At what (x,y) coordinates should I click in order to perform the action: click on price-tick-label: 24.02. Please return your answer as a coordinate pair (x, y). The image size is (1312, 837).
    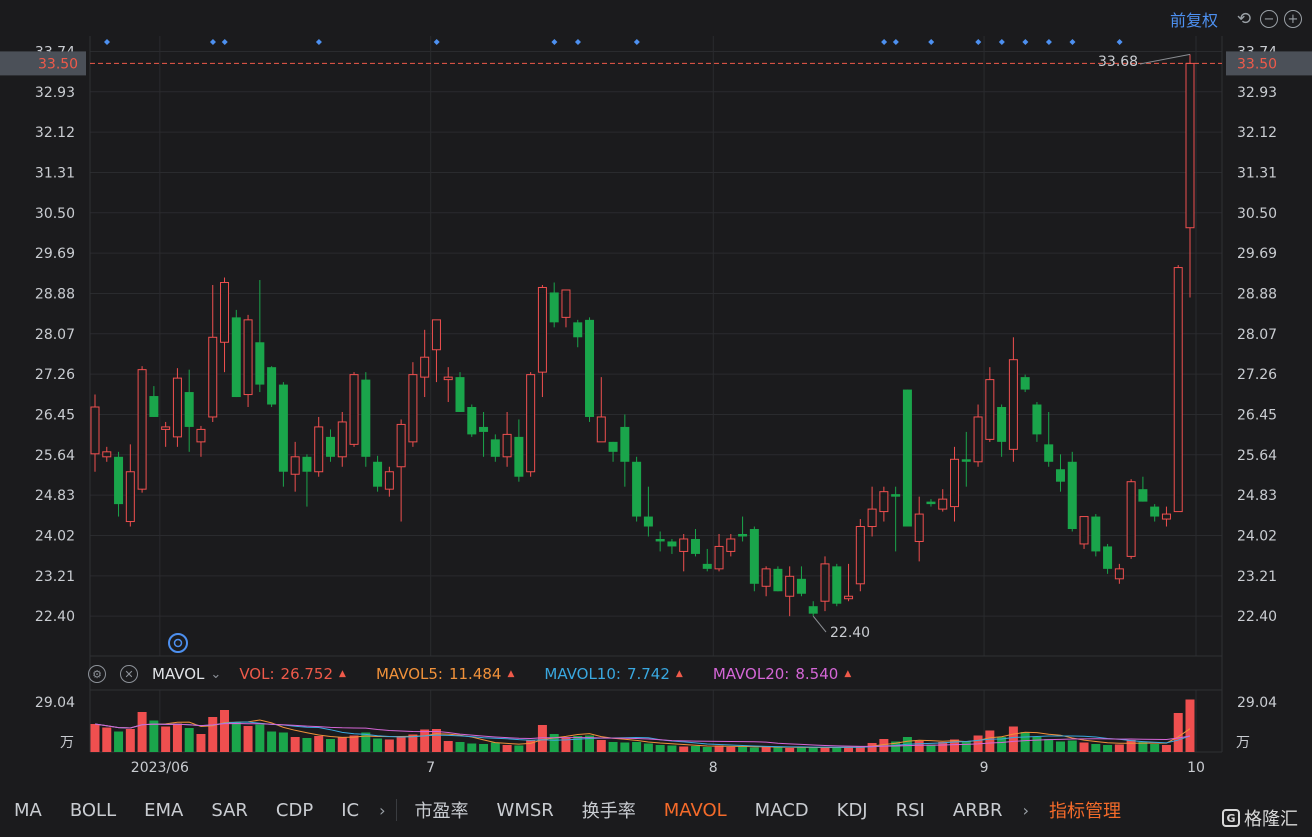
    Looking at the image, I should click on (1257, 536).